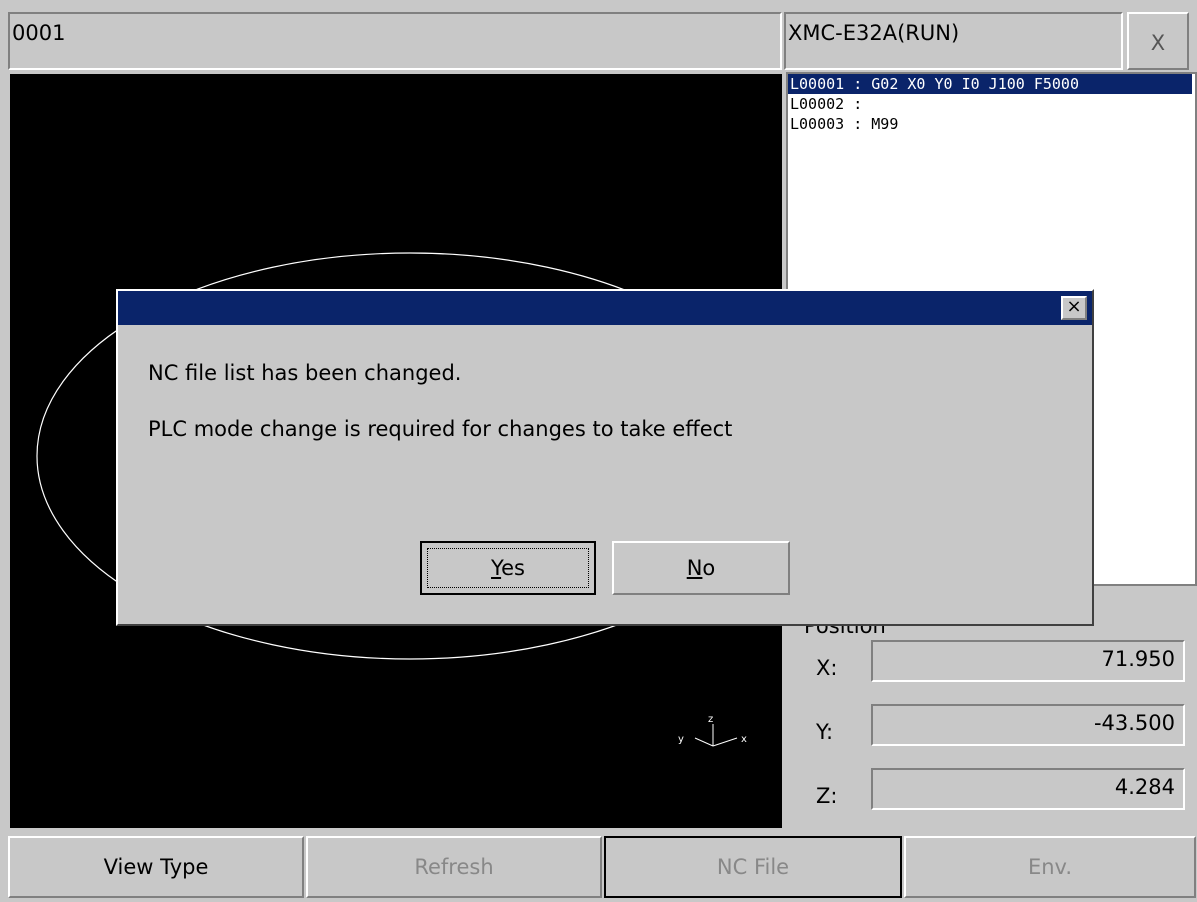 Image resolution: width=1197 pixels, height=902 pixels. What do you see at coordinates (991, 124) in the screenshot?
I see `code-line: L00003 : M99` at bounding box center [991, 124].